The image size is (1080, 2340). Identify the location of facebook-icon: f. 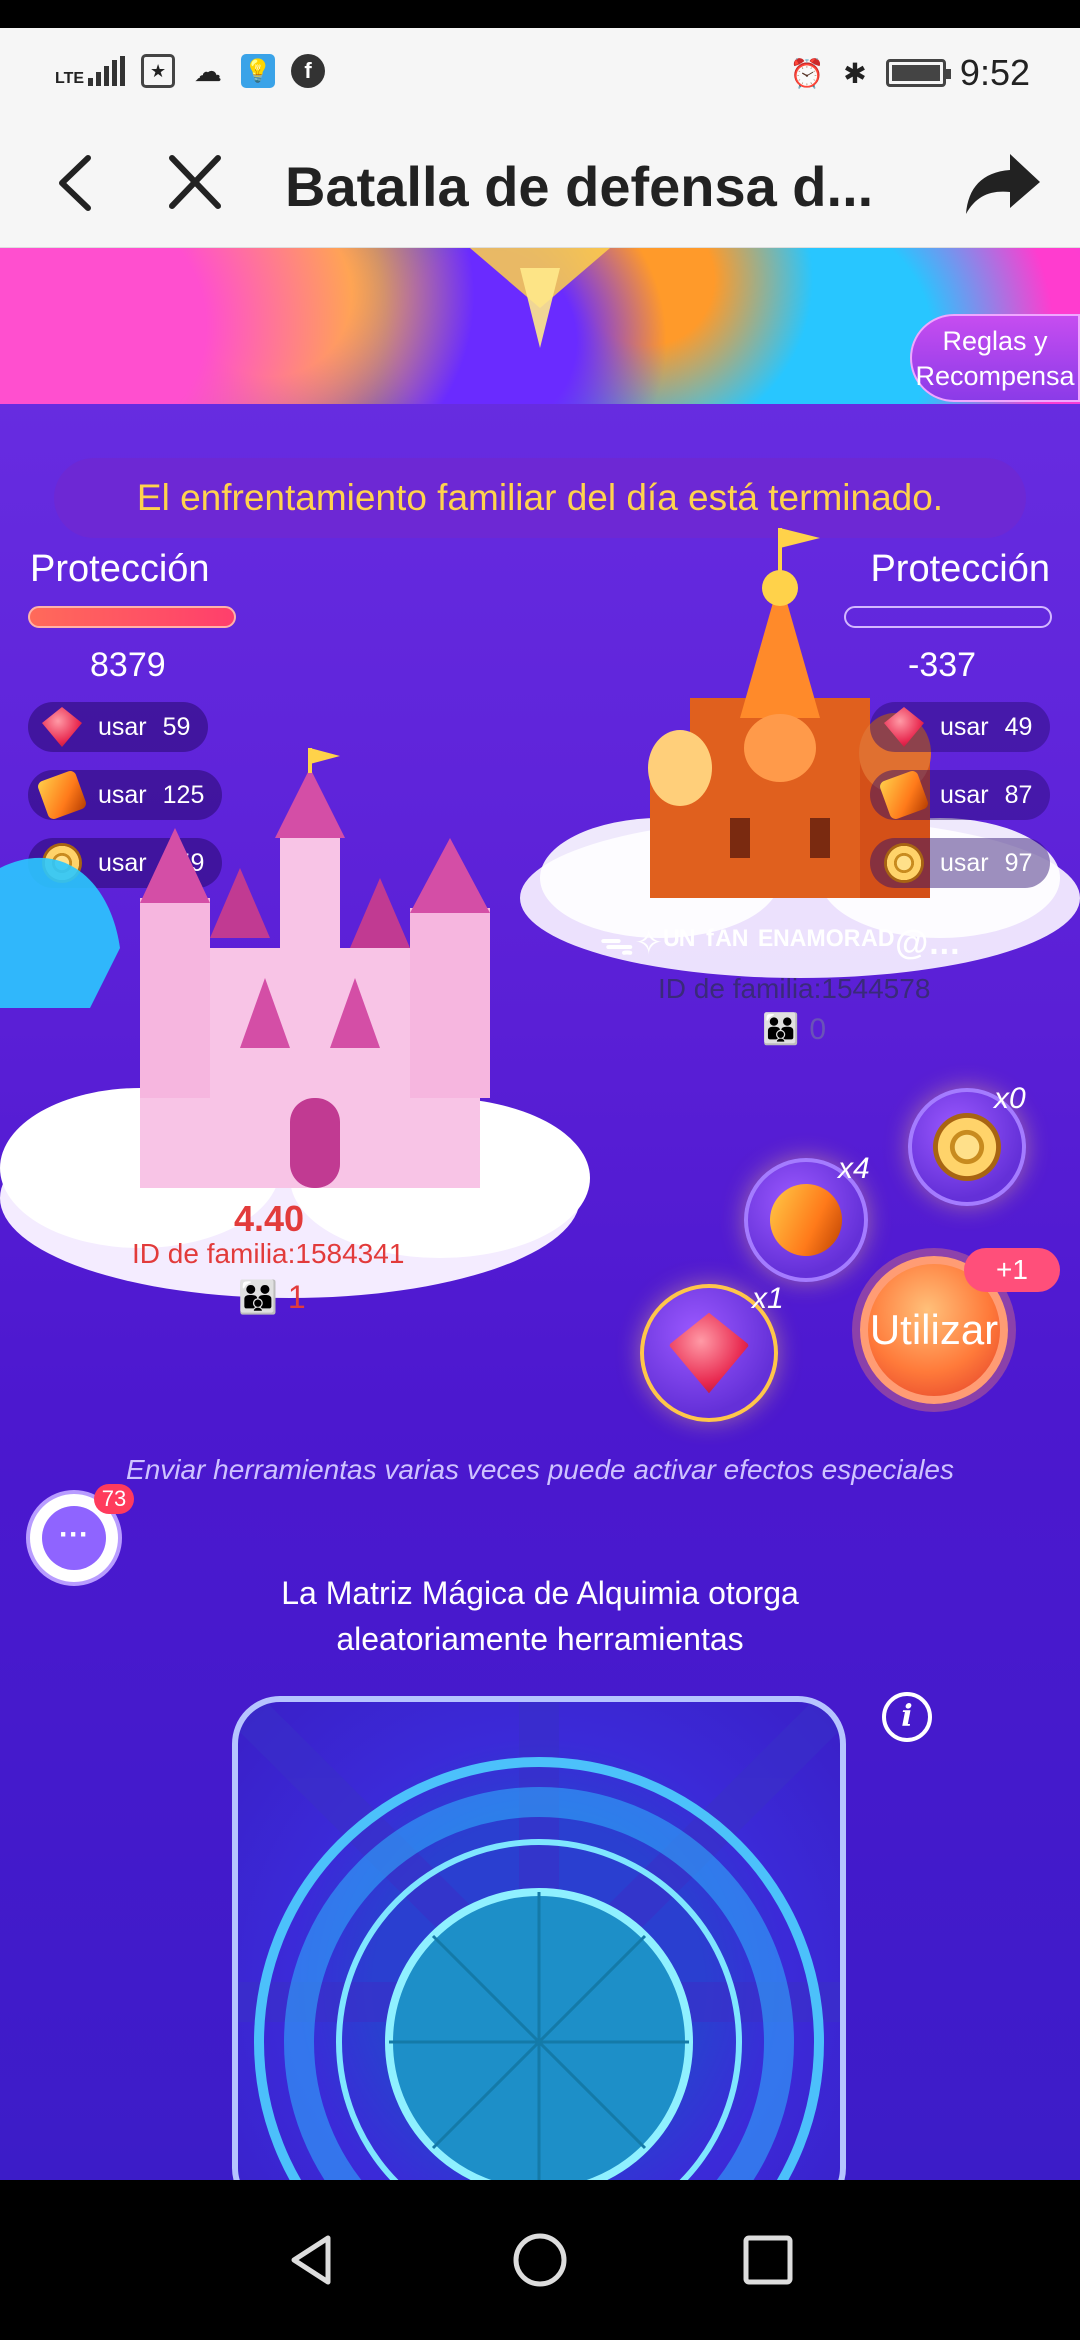
(308, 71).